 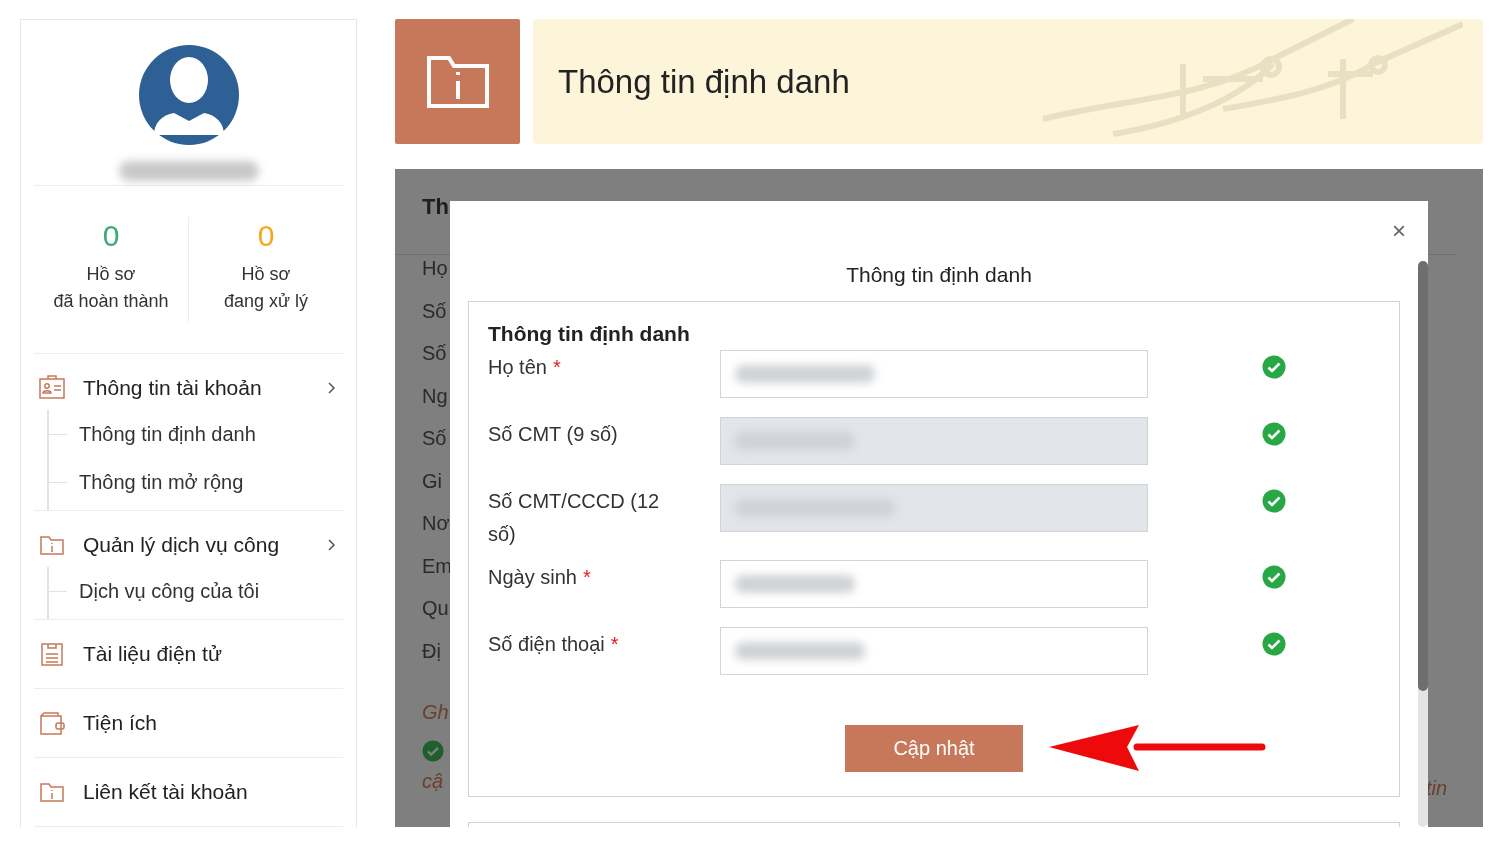 I want to click on background-field-label: Qu, so click(x=435, y=608).